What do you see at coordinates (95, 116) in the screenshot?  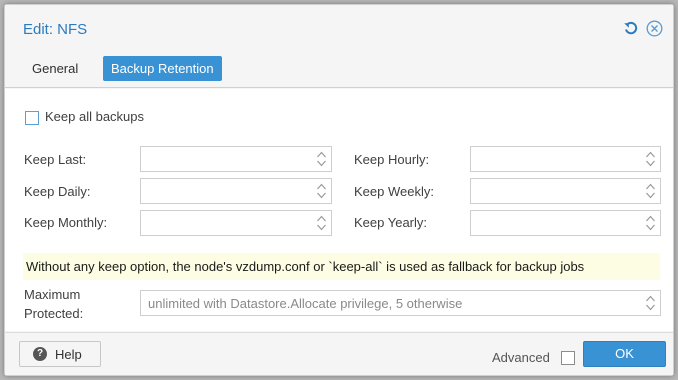 I see `keep-all-label: Keep all backups` at bounding box center [95, 116].